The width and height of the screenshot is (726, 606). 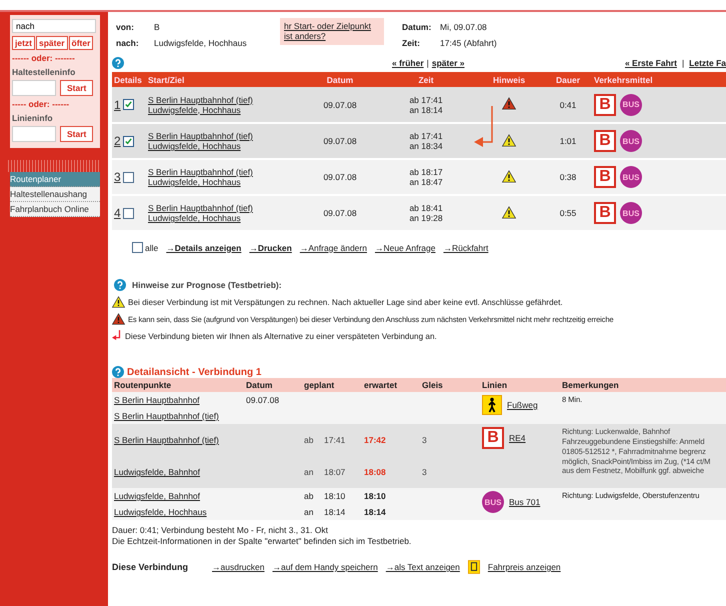 What do you see at coordinates (273, 385) in the screenshot?
I see `column-header: Datum` at bounding box center [273, 385].